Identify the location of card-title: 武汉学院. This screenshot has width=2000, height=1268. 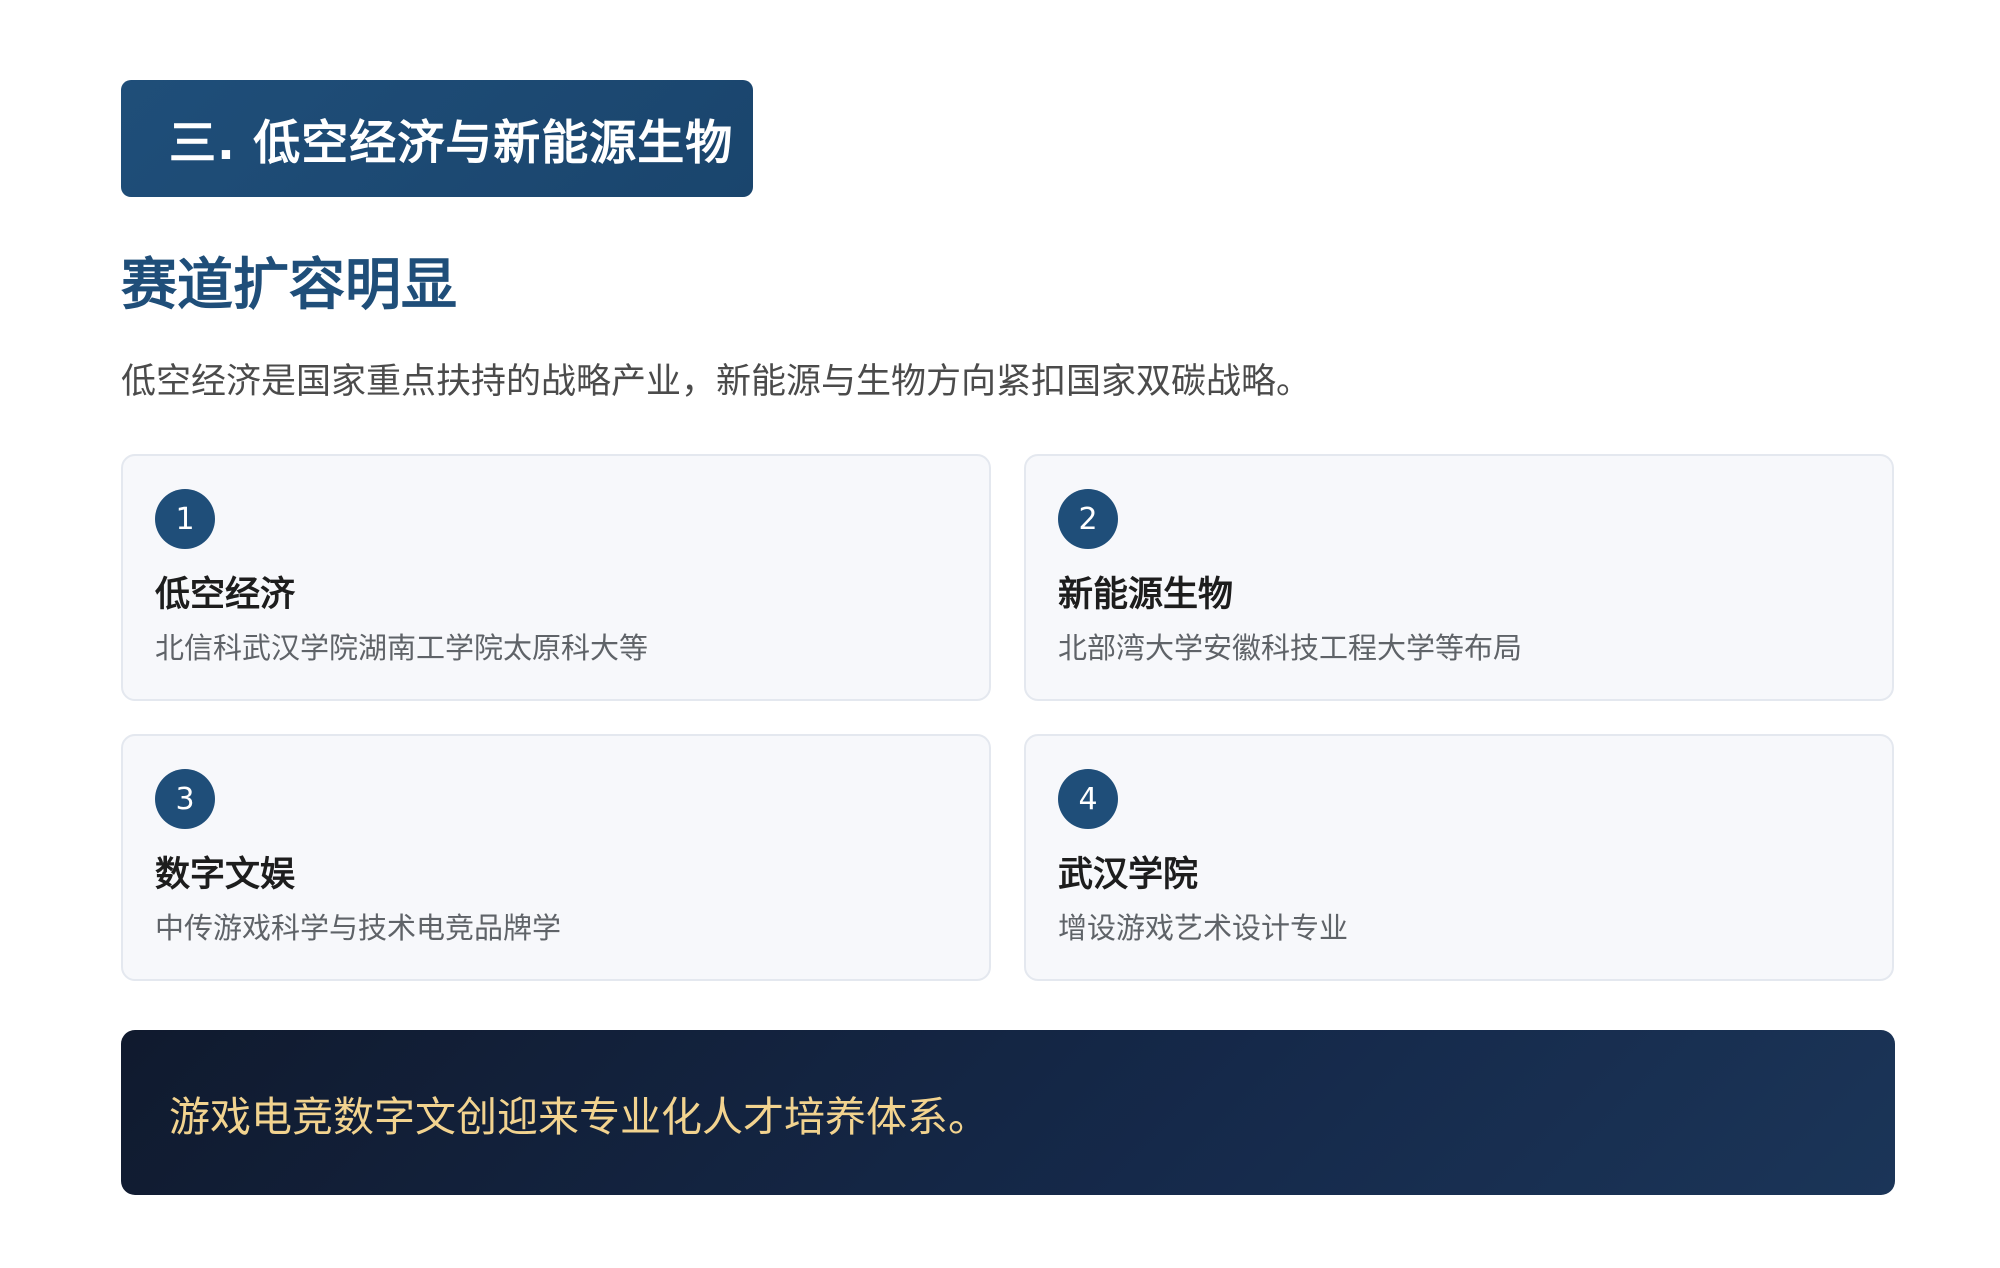
(1128, 875).